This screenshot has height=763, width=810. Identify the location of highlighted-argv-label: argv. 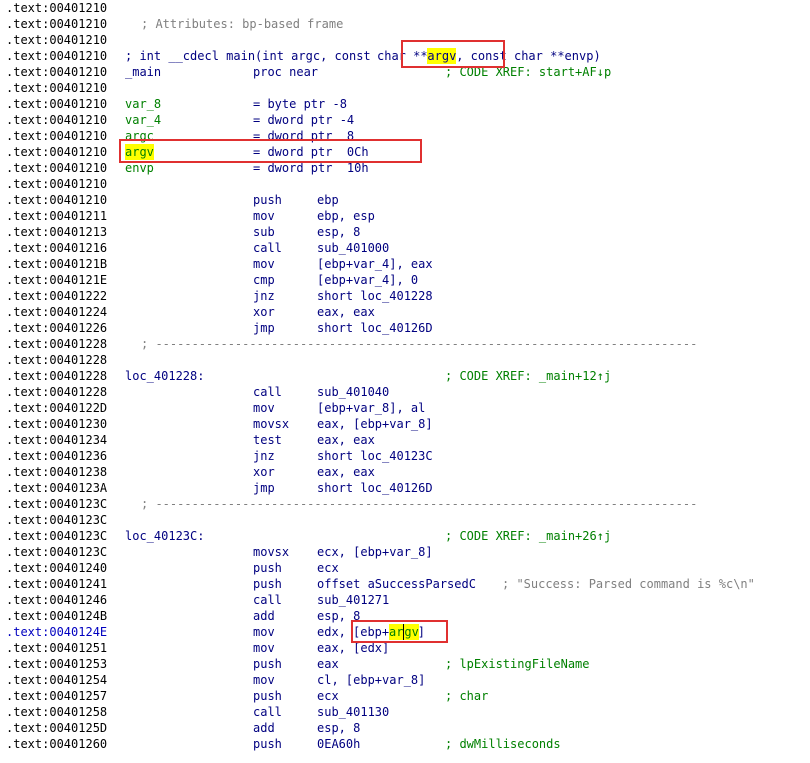
(139, 152).